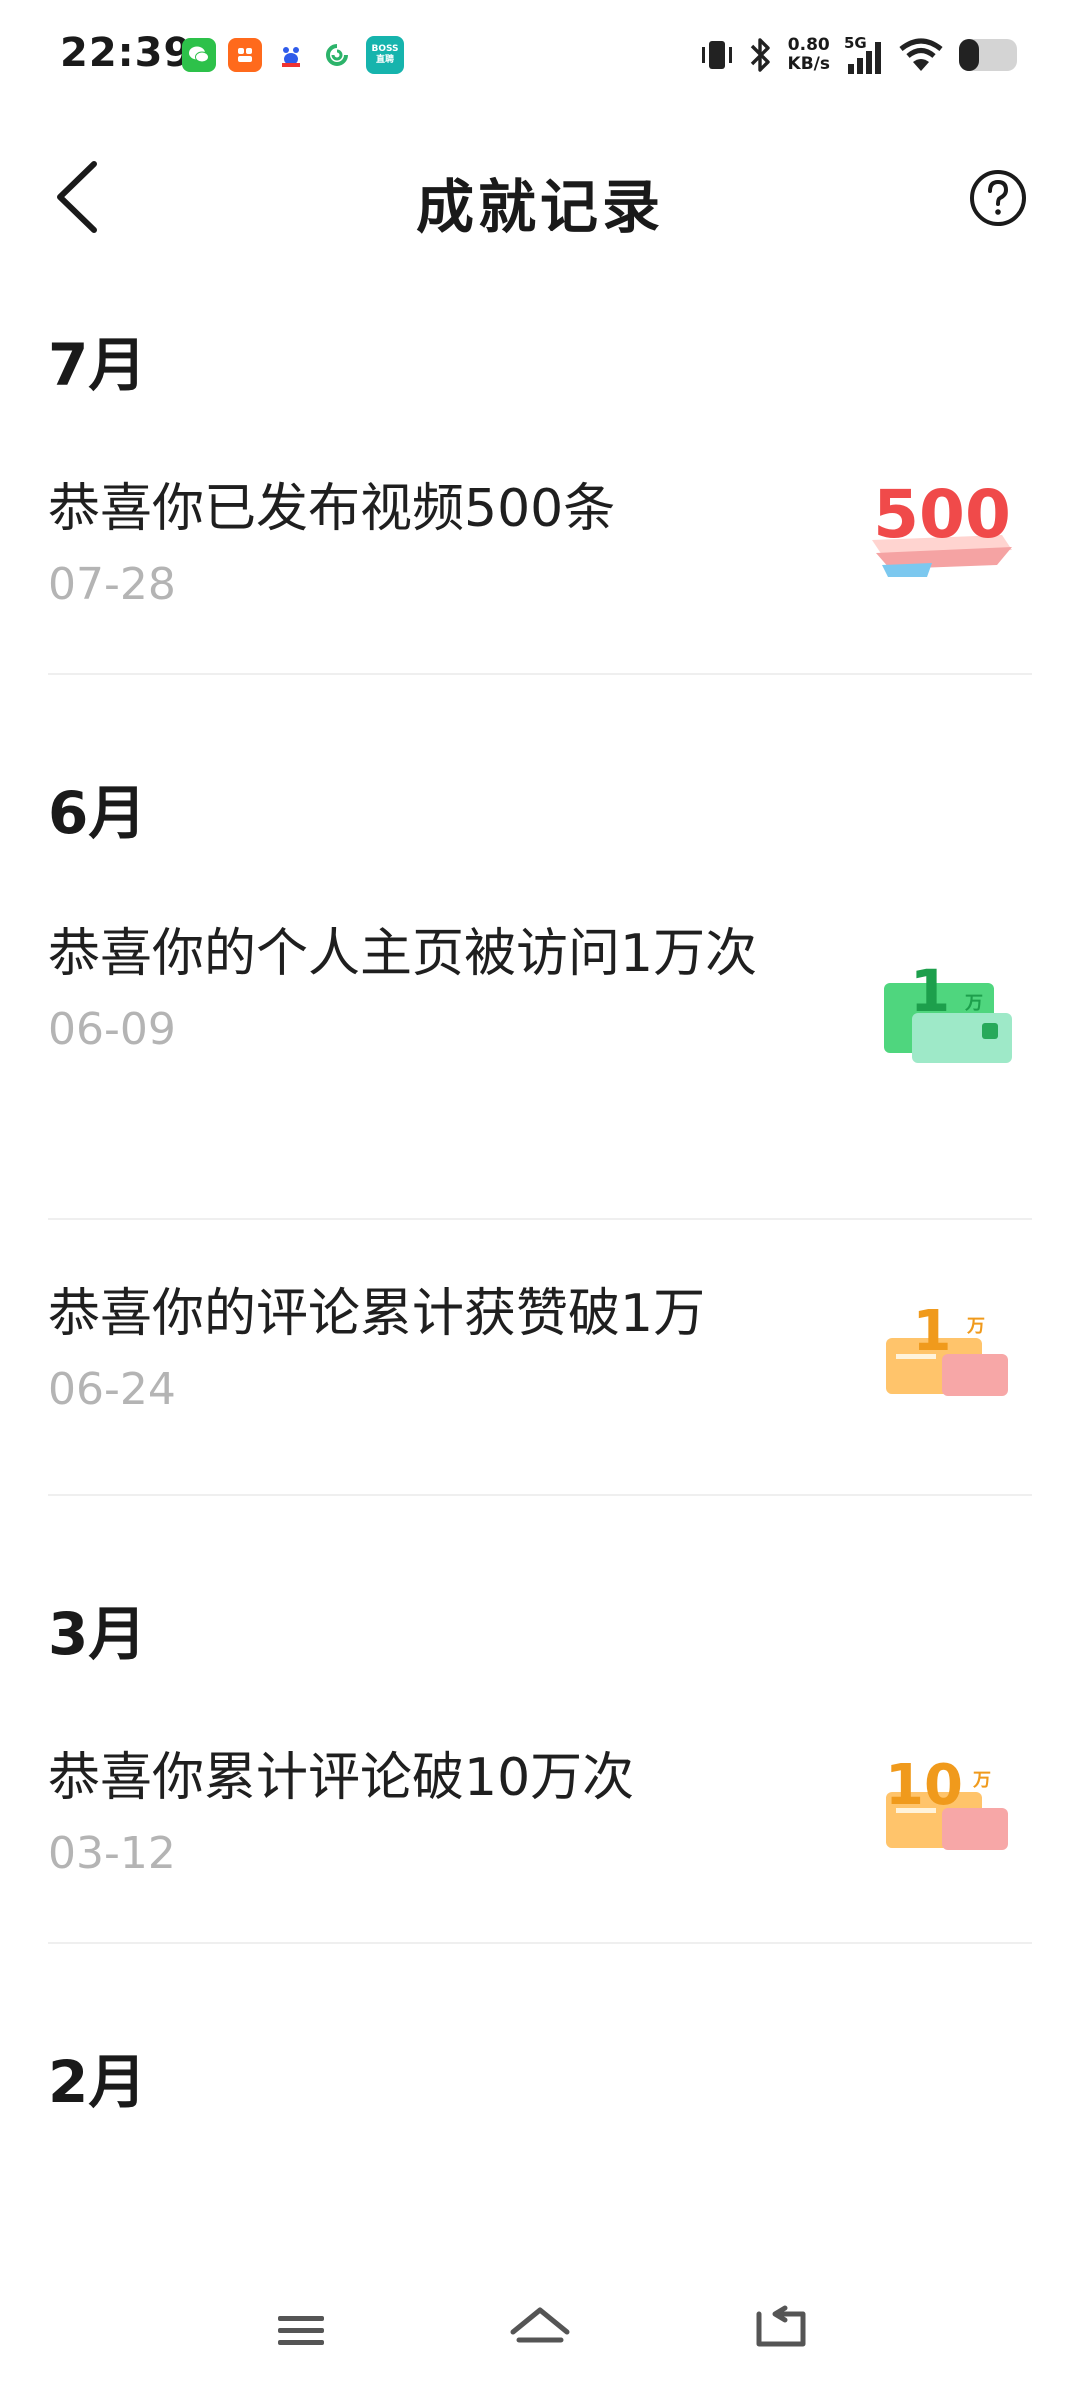 This screenshot has width=1080, height=2400. Describe the element at coordinates (540, 1358) in the screenshot. I see `list-item: 恭喜你的评论累计获赞破1万 06-24 1 万` at that location.